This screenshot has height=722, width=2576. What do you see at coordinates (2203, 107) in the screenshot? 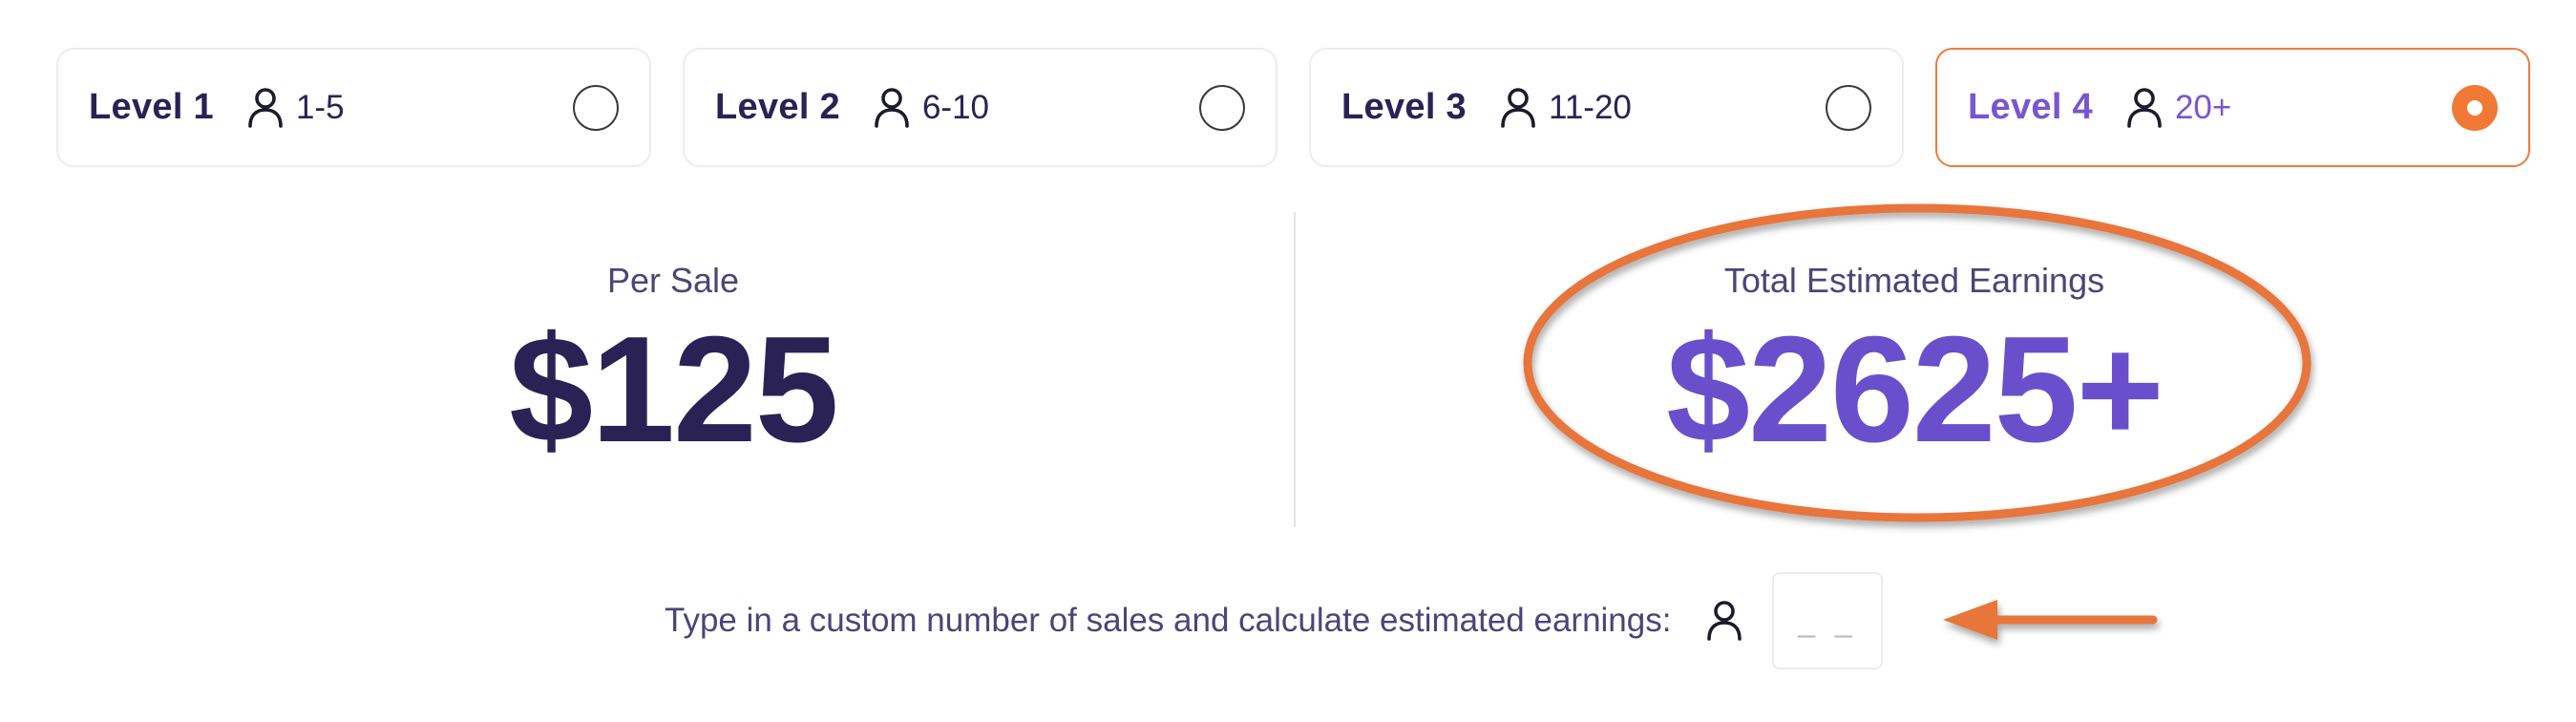
I see `level-range: 20+` at bounding box center [2203, 107].